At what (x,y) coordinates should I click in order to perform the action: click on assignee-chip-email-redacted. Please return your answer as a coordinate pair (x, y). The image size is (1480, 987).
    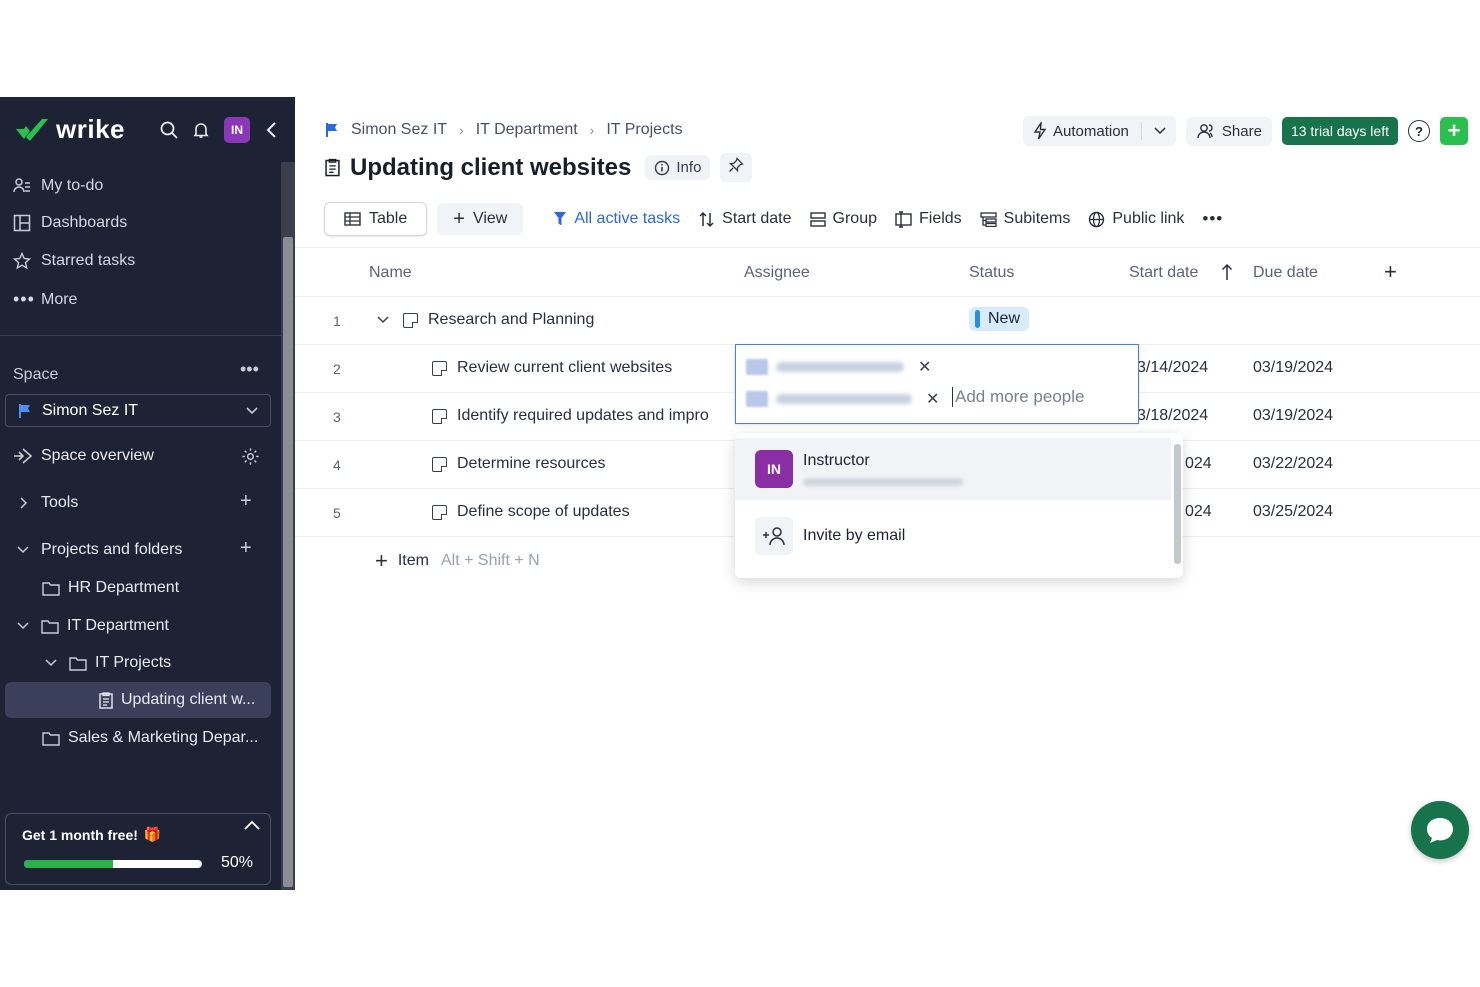
    Looking at the image, I should click on (840, 367).